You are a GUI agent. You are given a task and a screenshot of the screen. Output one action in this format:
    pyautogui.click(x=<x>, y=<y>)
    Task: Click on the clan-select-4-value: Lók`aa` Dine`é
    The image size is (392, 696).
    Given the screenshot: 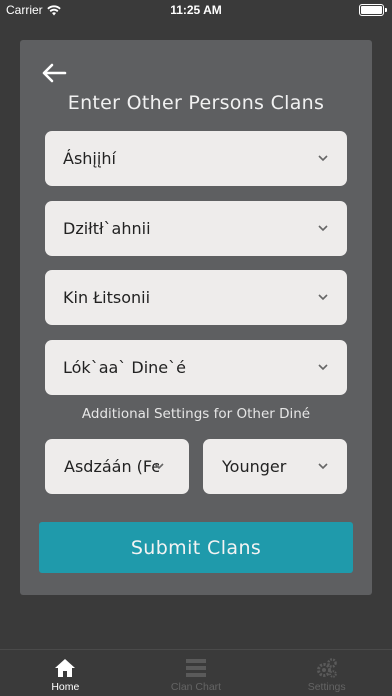 What is the action you would take?
    pyautogui.click(x=124, y=367)
    